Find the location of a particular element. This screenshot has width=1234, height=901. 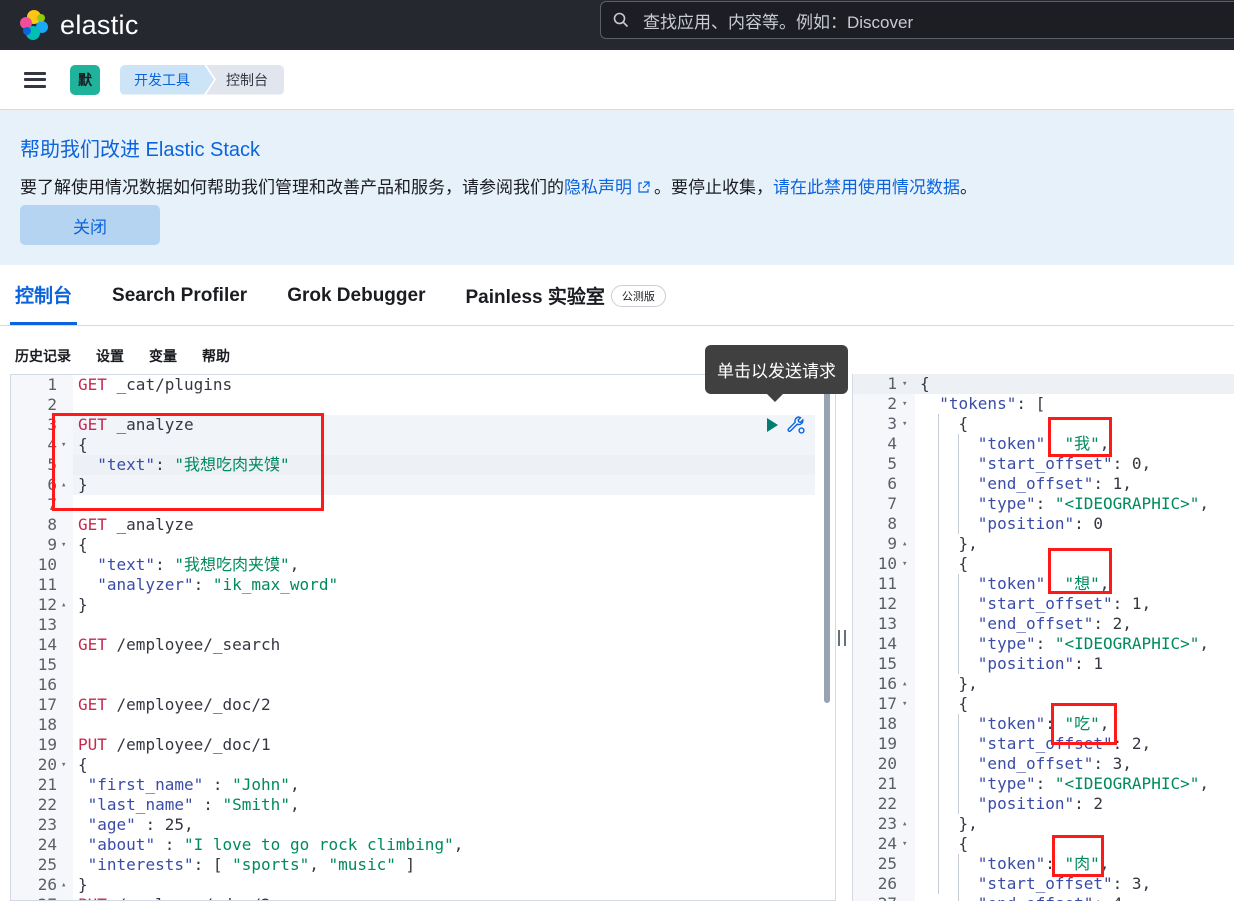

variables-button: 变量 is located at coordinates (163, 356).